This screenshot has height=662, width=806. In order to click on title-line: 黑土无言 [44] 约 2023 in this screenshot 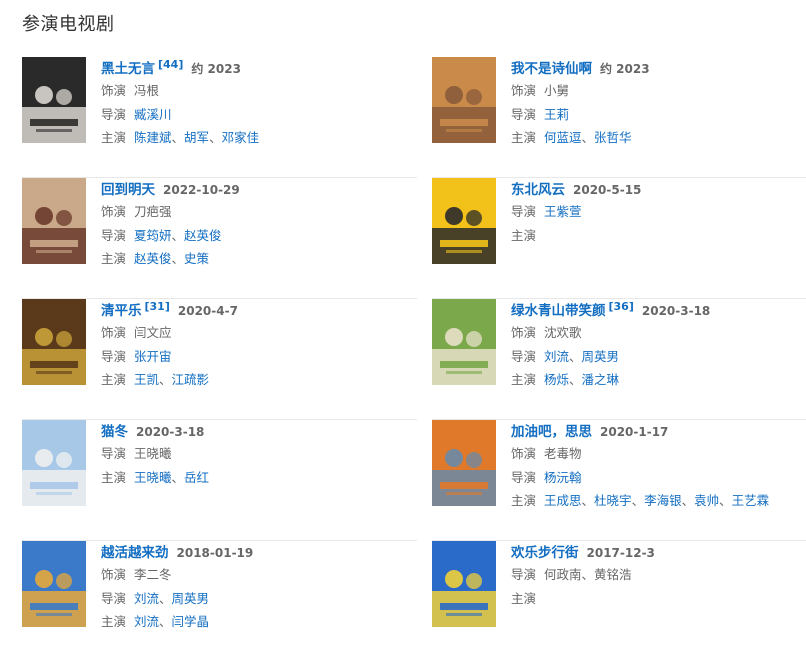, I will do `click(251, 68)`.